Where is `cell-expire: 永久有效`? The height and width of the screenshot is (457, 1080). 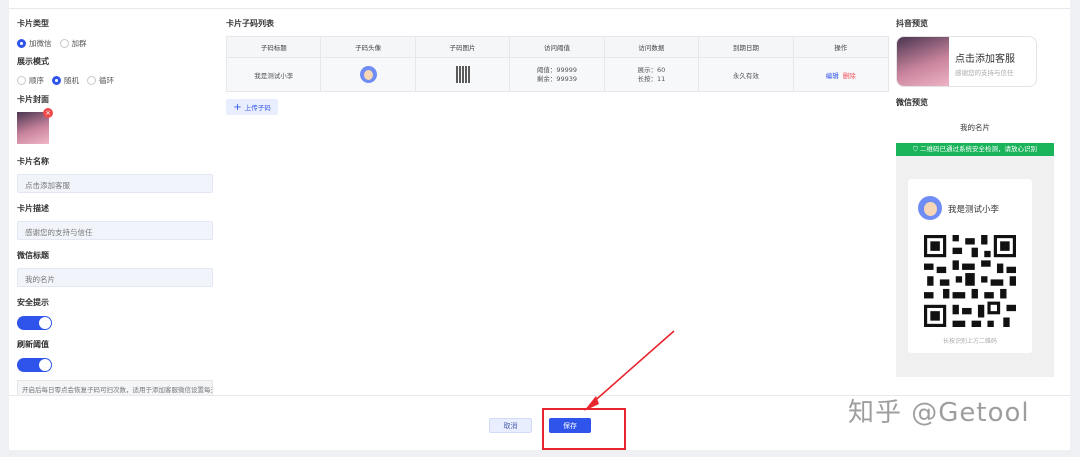 cell-expire: 永久有效 is located at coordinates (746, 74).